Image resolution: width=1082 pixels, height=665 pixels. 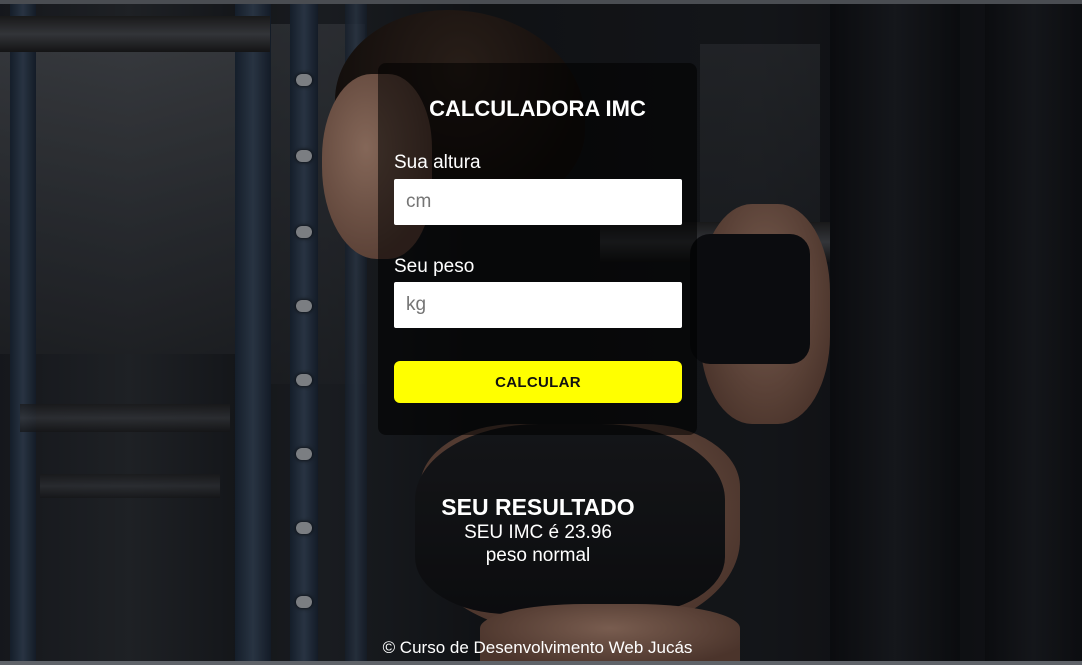 I want to click on window-top-border, so click(x=541, y=2).